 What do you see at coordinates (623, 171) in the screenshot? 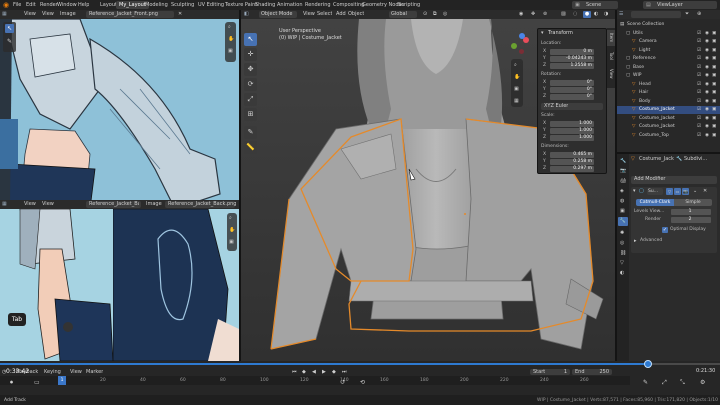
I see `render-tab-icon: 📷` at bounding box center [623, 171].